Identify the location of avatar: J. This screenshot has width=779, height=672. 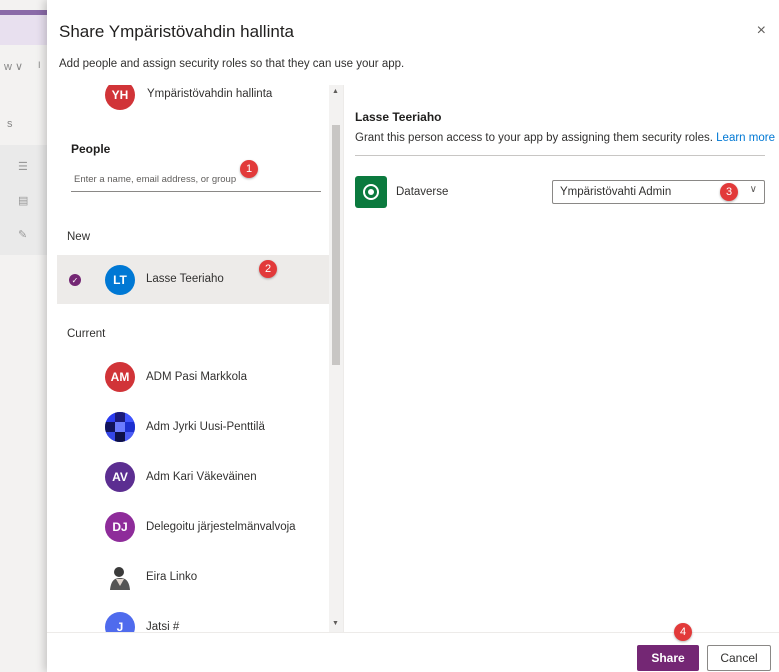
(120, 622).